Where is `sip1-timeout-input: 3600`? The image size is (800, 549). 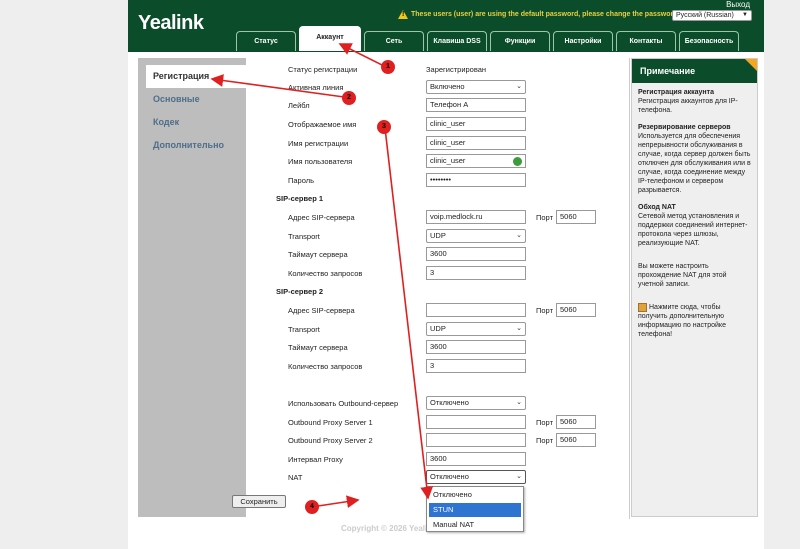
sip1-timeout-input: 3600 is located at coordinates (476, 254).